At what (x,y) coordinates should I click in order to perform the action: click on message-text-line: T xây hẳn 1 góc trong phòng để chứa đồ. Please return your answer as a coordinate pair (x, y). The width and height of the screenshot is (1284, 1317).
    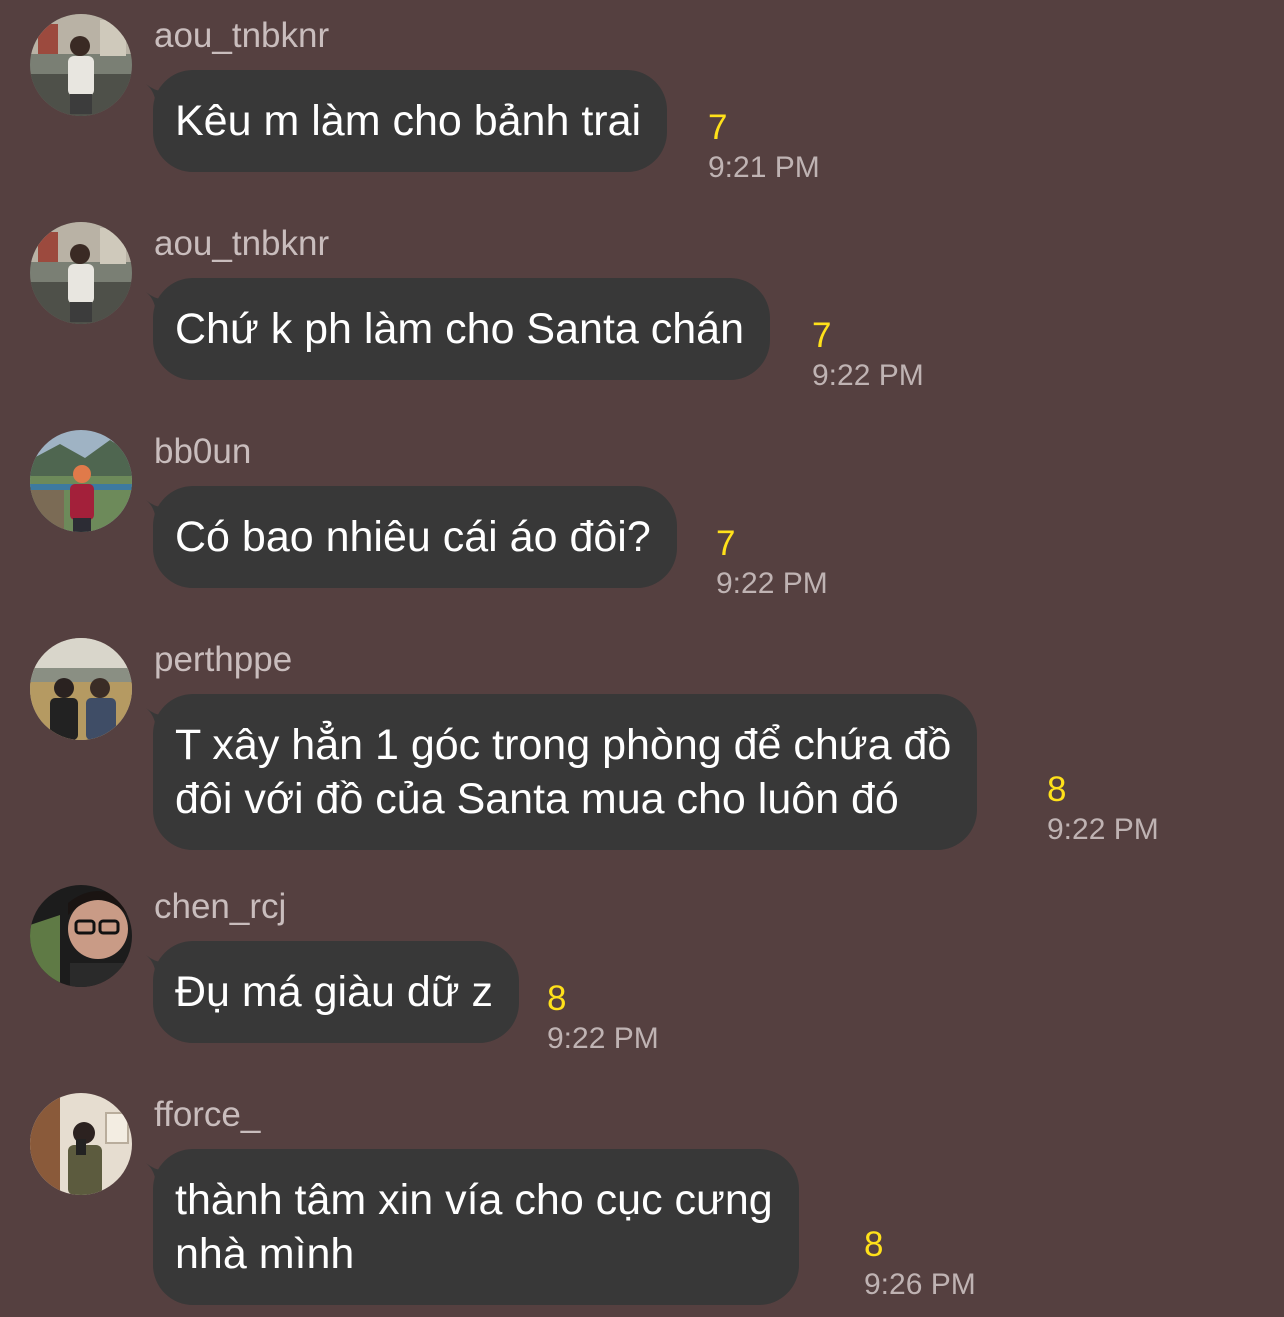
    Looking at the image, I should click on (563, 745).